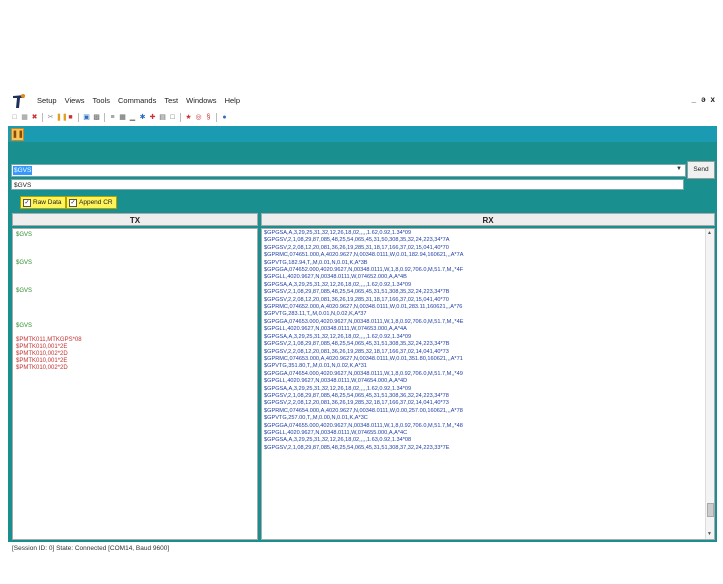 This screenshot has width=723, height=584. I want to click on command-input: $GVS ▼, so click(348, 170).